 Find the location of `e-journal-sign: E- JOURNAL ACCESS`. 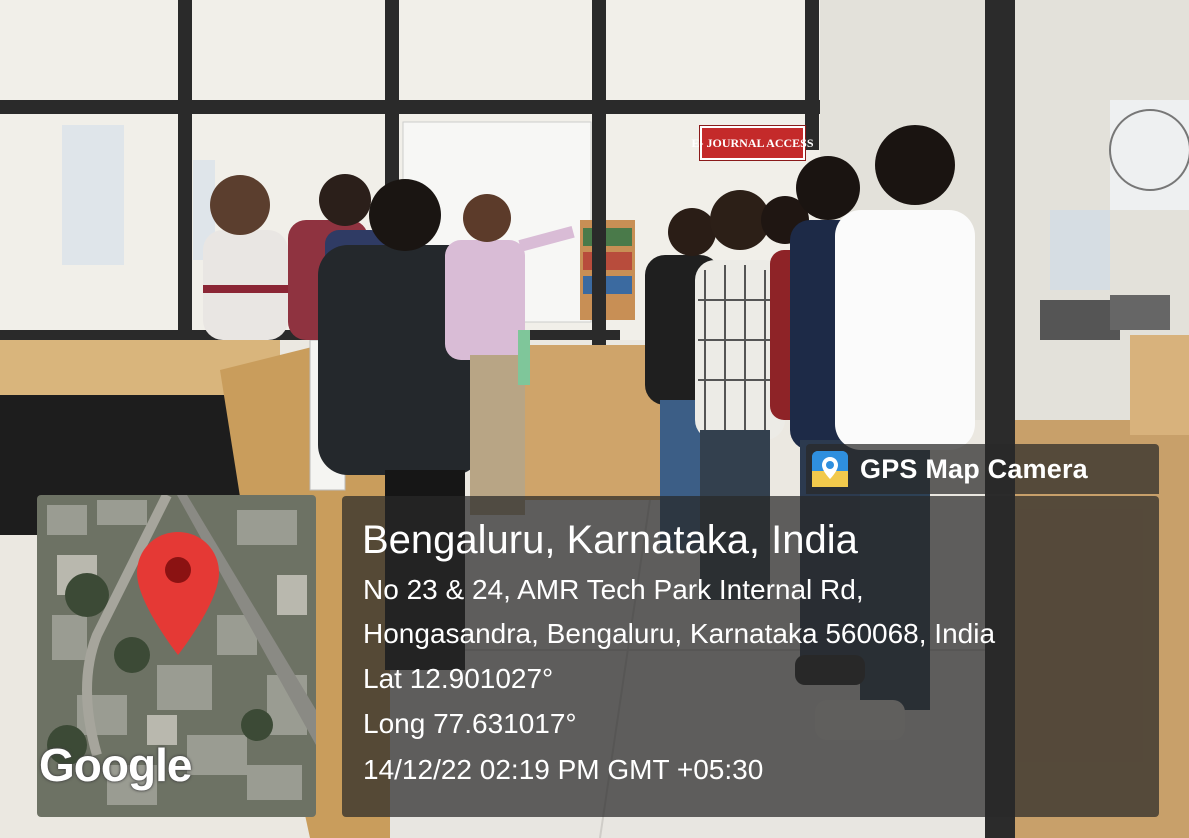

e-journal-sign: E- JOURNAL ACCESS is located at coordinates (752, 143).